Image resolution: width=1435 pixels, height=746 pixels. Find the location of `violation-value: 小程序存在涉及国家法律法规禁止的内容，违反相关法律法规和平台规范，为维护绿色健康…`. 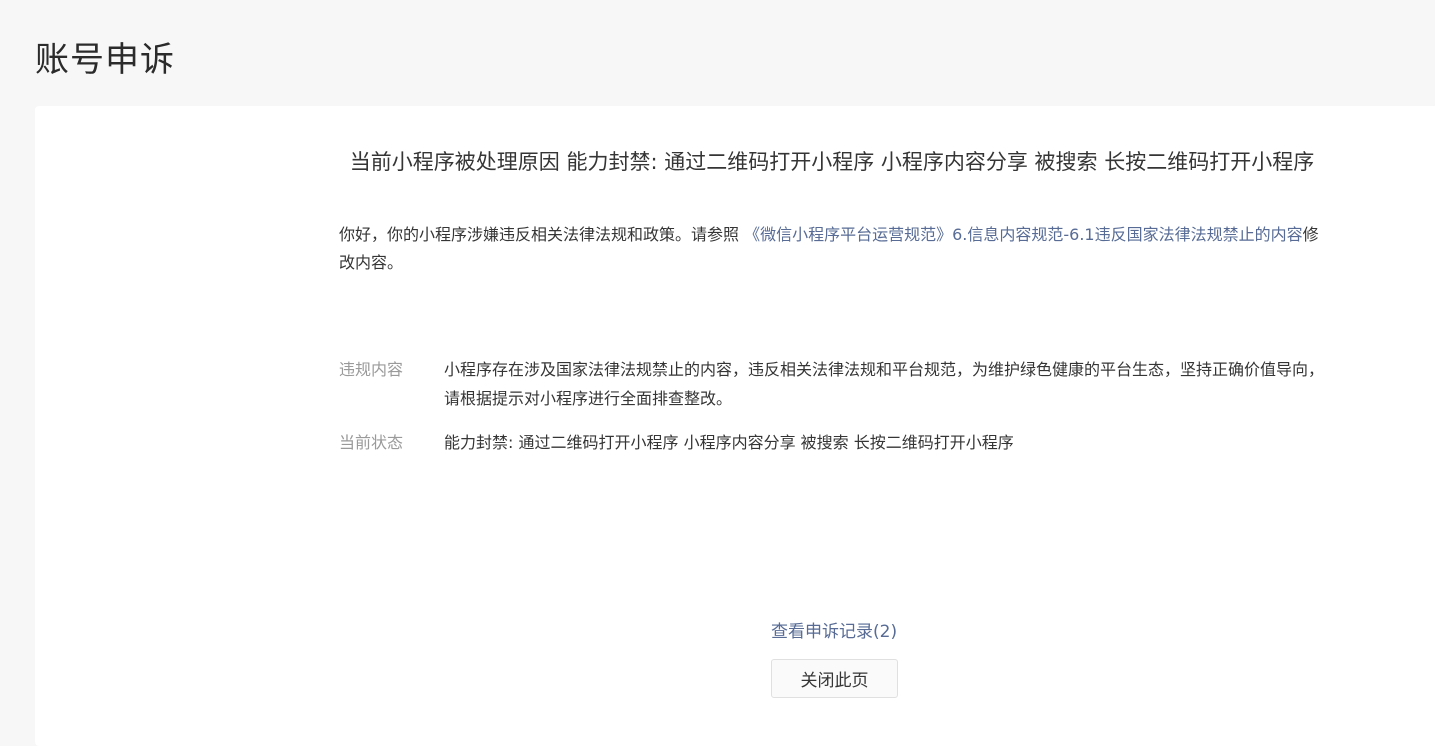

violation-value: 小程序存在涉及国家法律法规禁止的内容，违反相关法律法规和平台规范，为维护绿色健康… is located at coordinates (884, 384).